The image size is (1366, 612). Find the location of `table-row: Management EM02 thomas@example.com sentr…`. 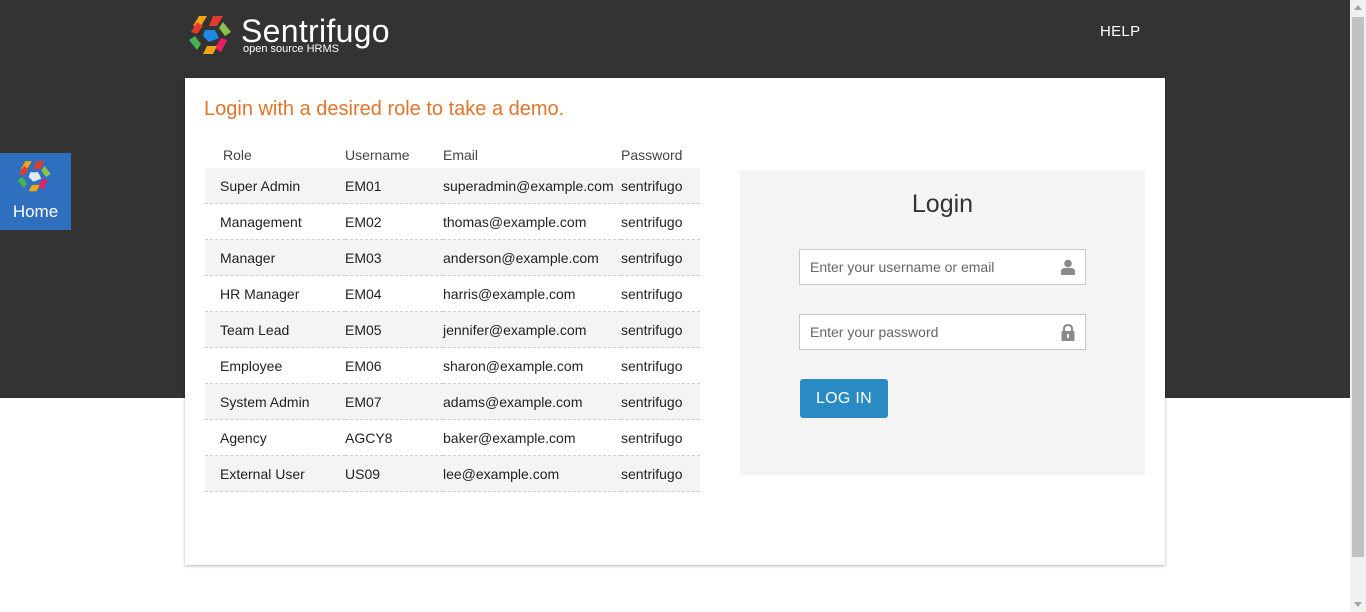

table-row: Management EM02 thomas@example.com sentr… is located at coordinates (452, 221).